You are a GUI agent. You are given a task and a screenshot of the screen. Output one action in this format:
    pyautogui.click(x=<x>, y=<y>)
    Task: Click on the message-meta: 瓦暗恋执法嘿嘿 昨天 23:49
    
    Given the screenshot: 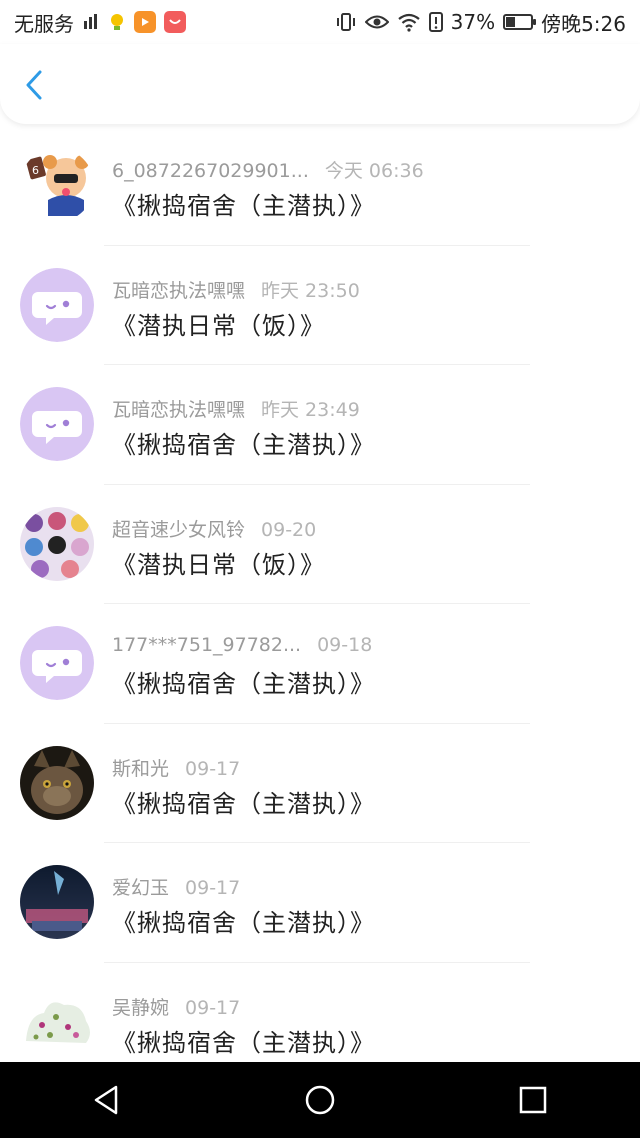 What is the action you would take?
    pyautogui.click(x=236, y=408)
    